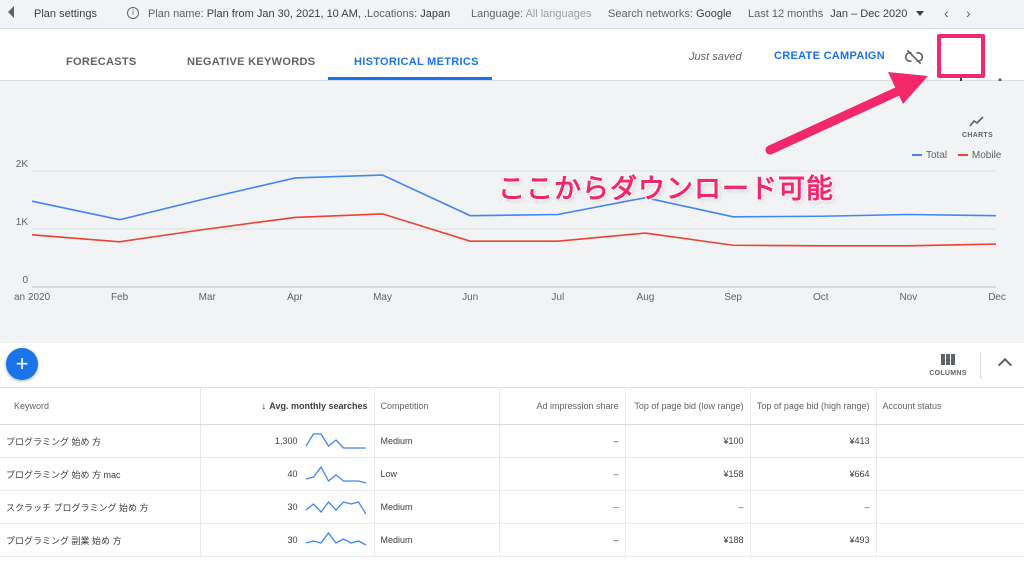  What do you see at coordinates (100, 540) in the screenshot?
I see `keyword-cell: プログラミング 副業 始め 方` at bounding box center [100, 540].